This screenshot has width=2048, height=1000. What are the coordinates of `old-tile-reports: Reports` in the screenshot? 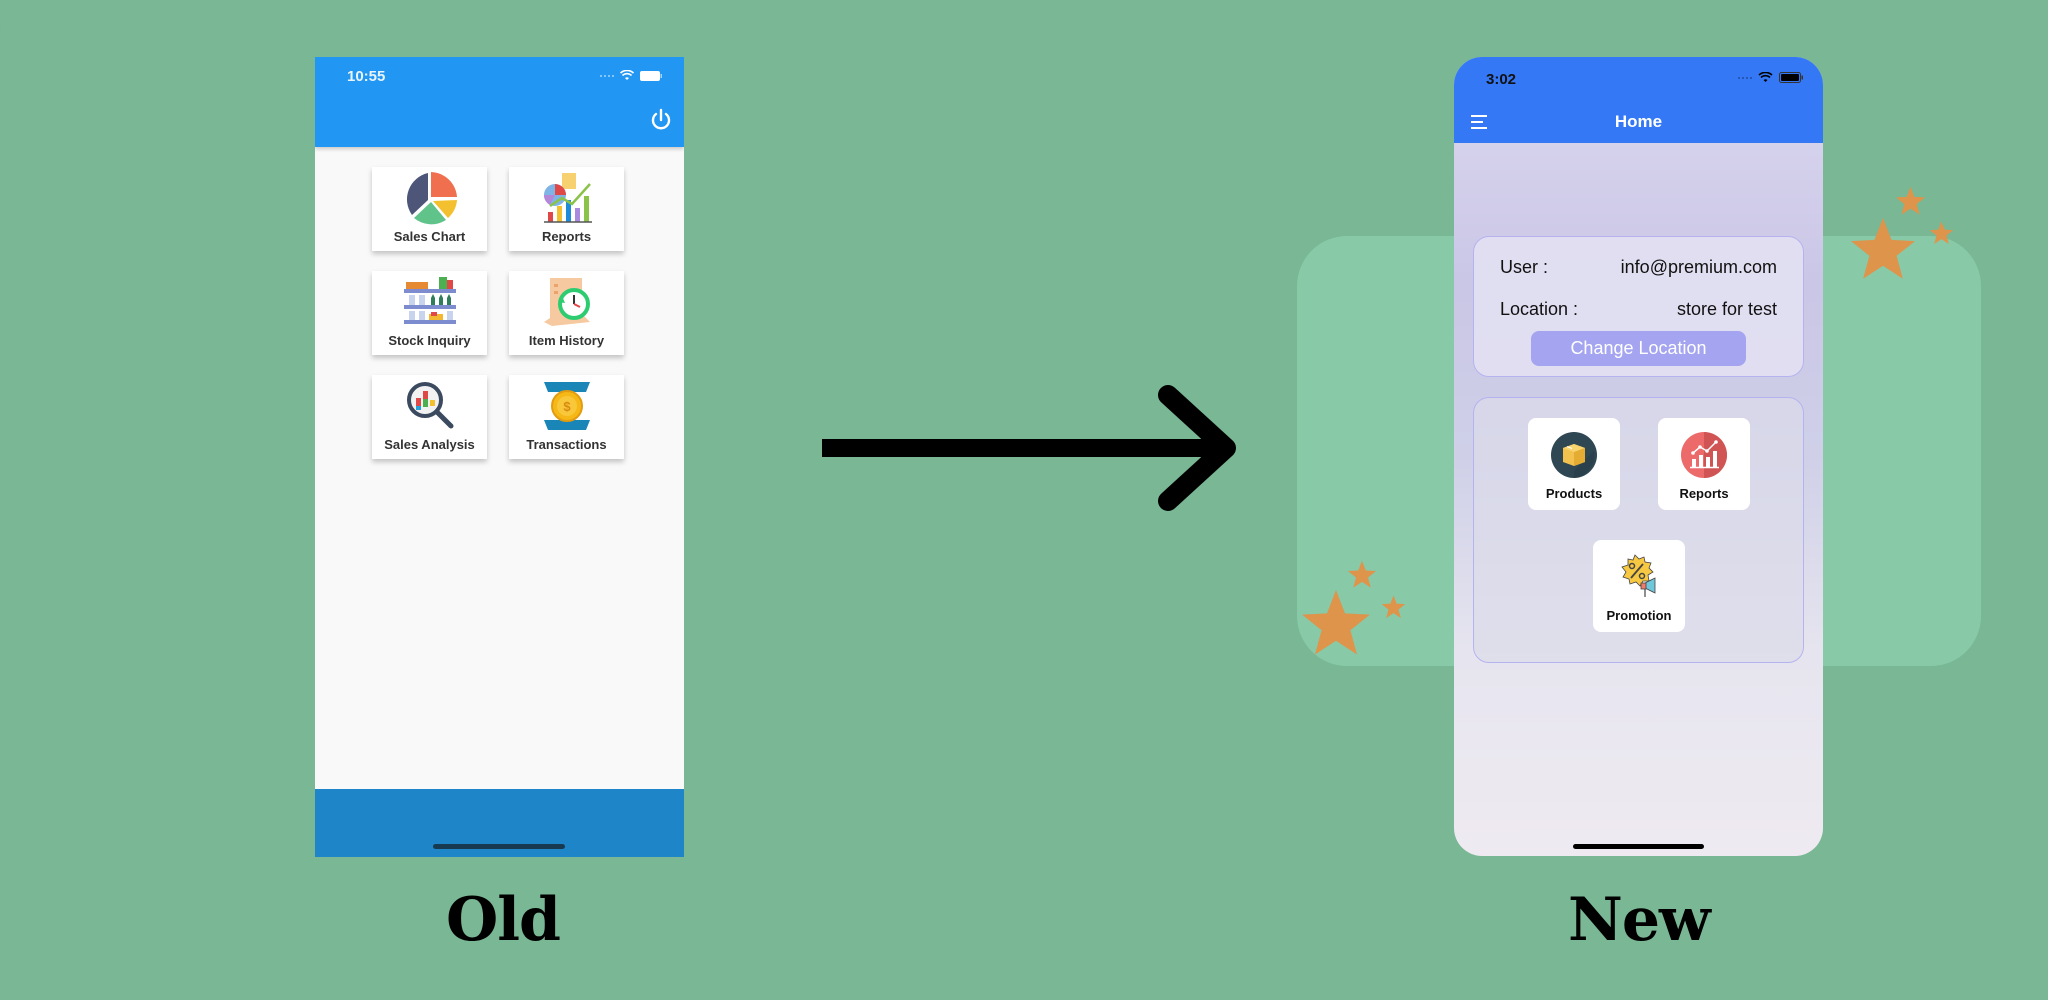 It's located at (566, 209).